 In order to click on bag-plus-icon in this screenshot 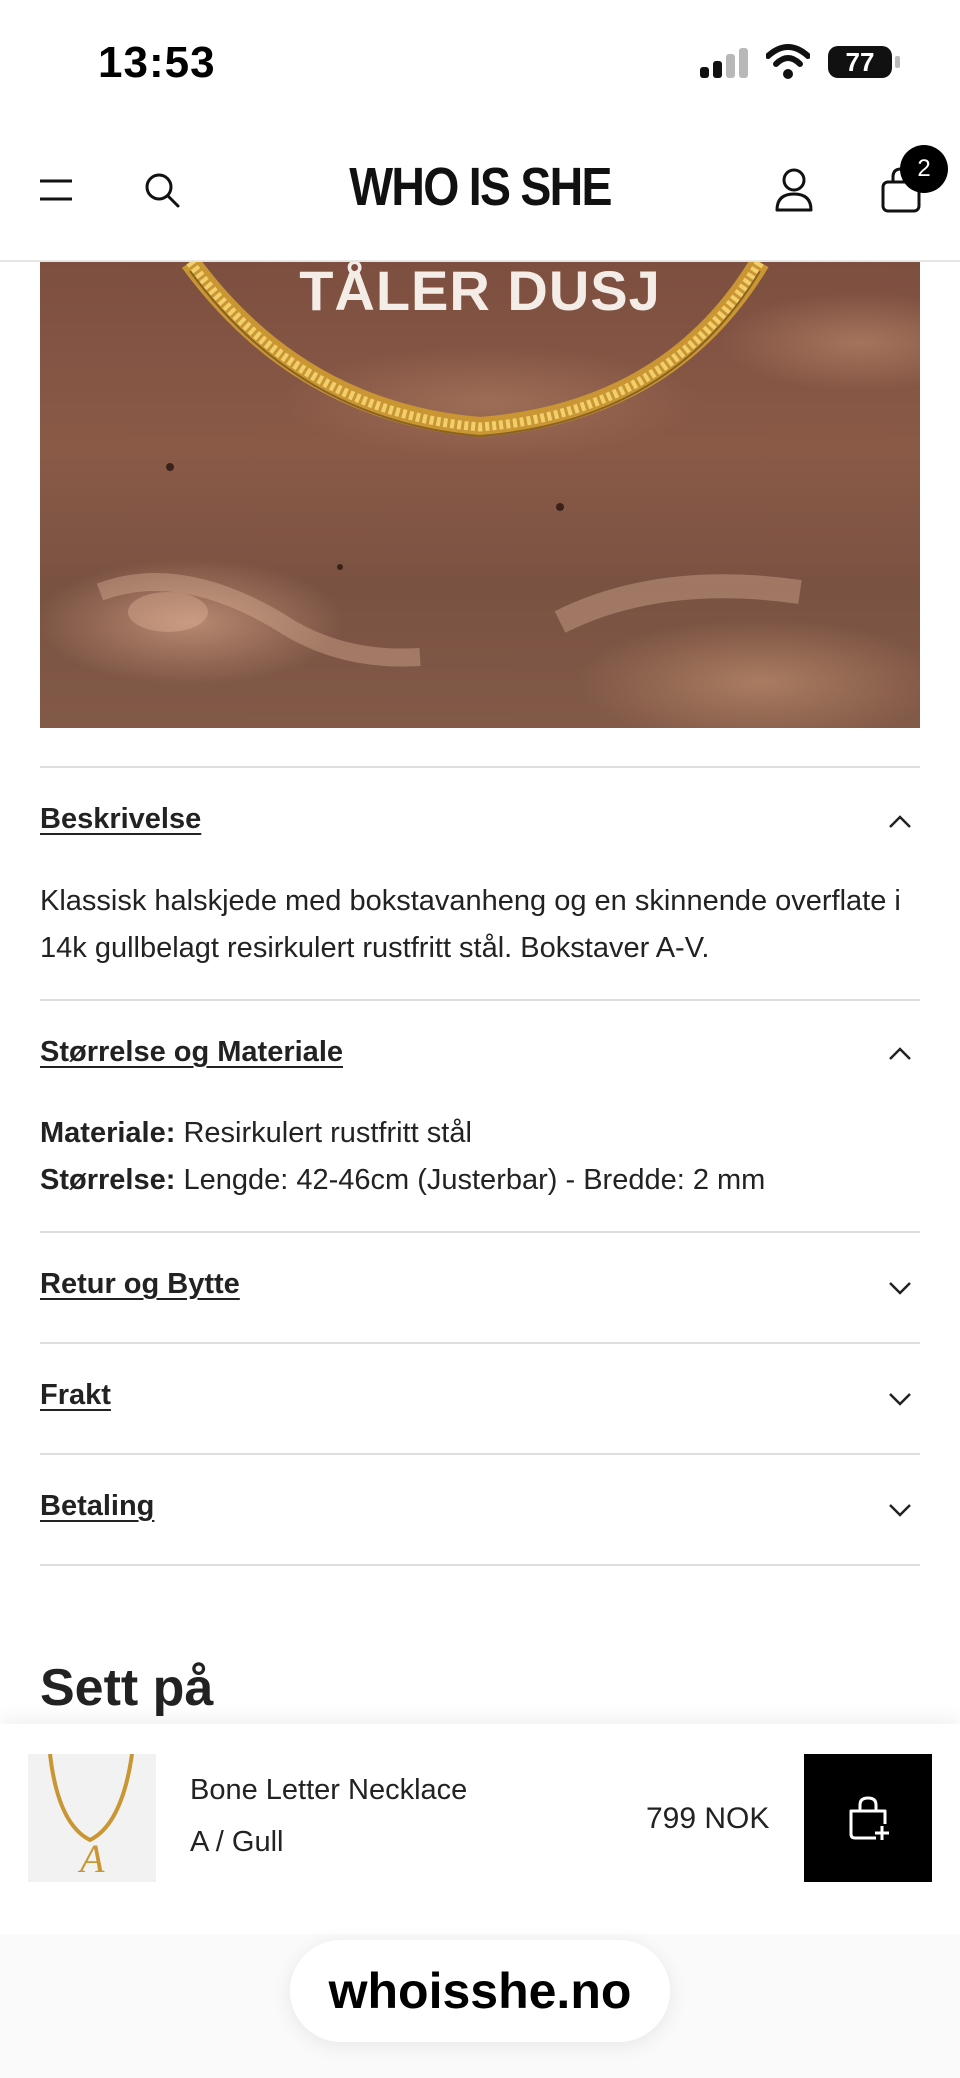, I will do `click(869, 1818)`.